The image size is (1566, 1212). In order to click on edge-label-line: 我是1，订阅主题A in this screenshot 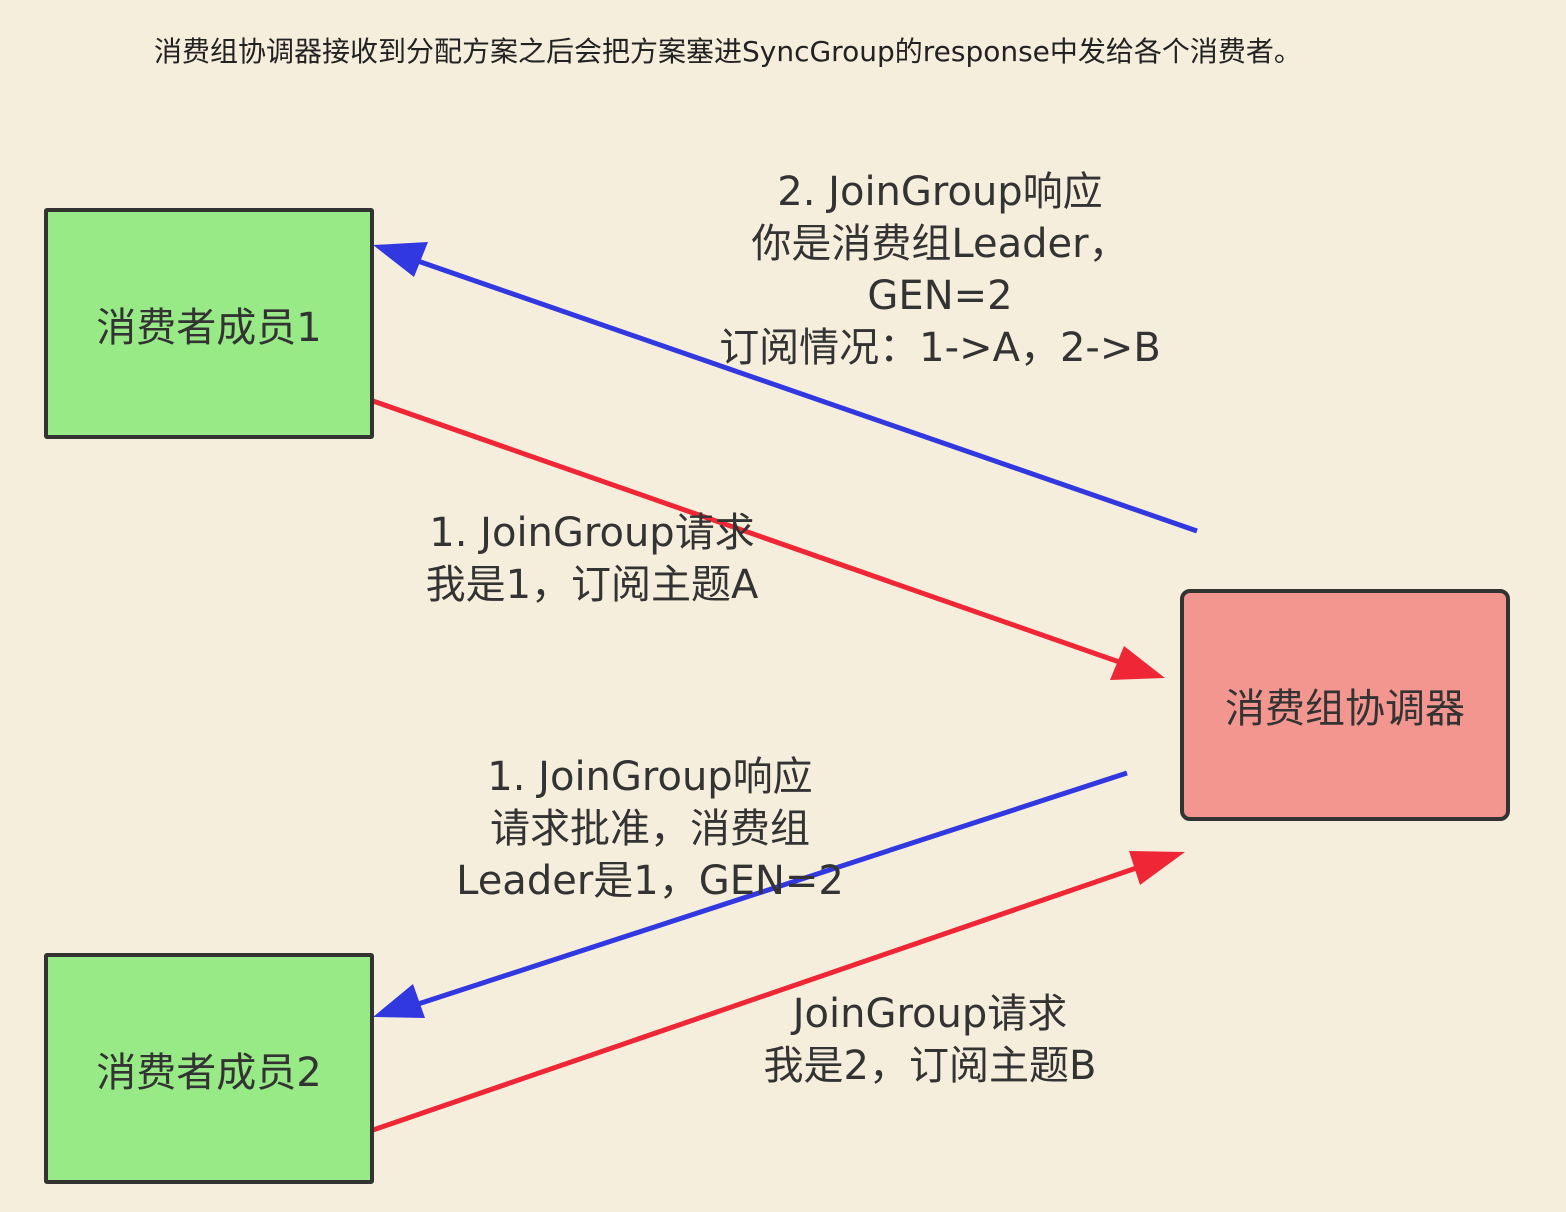, I will do `click(592, 585)`.